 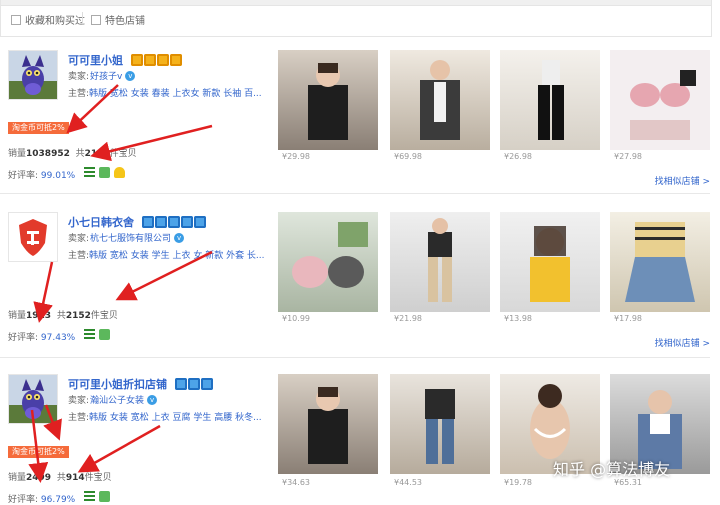 What do you see at coordinates (38, 452) in the screenshot?
I see `coin-discount-tag: 淘金币可抵2%` at bounding box center [38, 452].